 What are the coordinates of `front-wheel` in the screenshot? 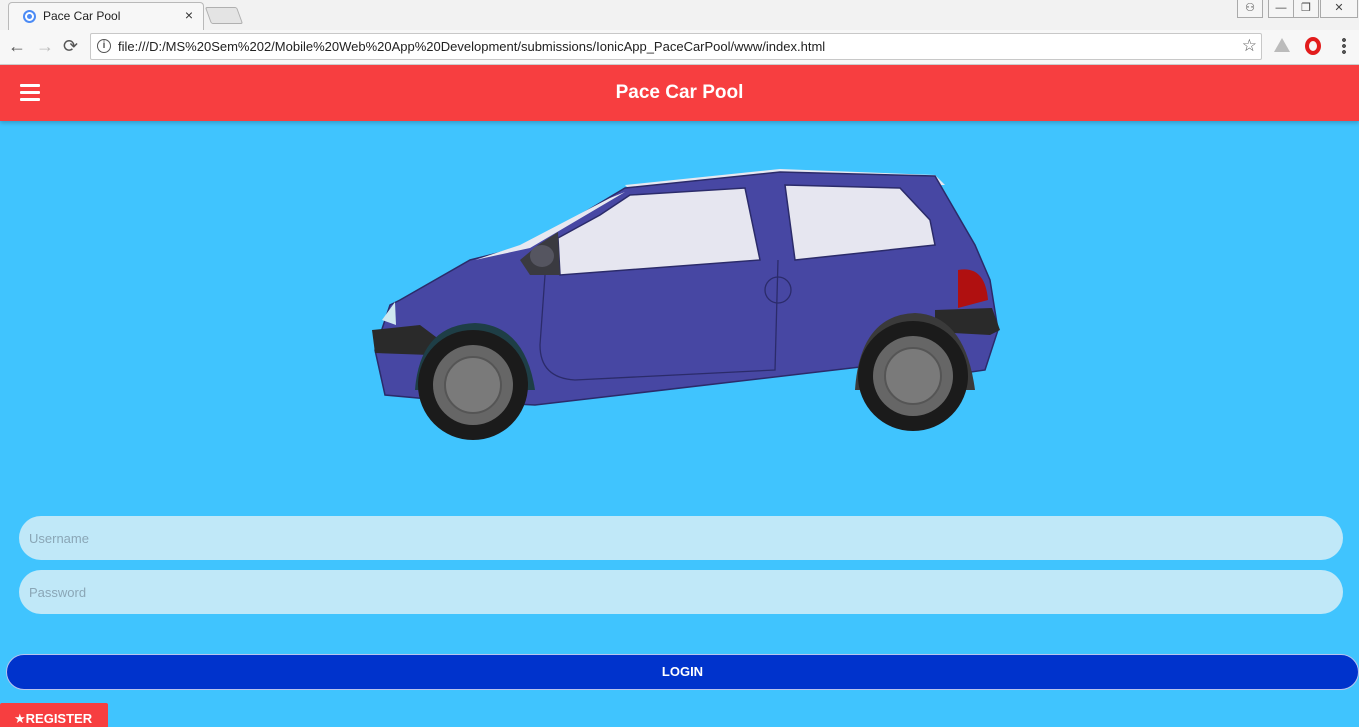 It's located at (473, 385).